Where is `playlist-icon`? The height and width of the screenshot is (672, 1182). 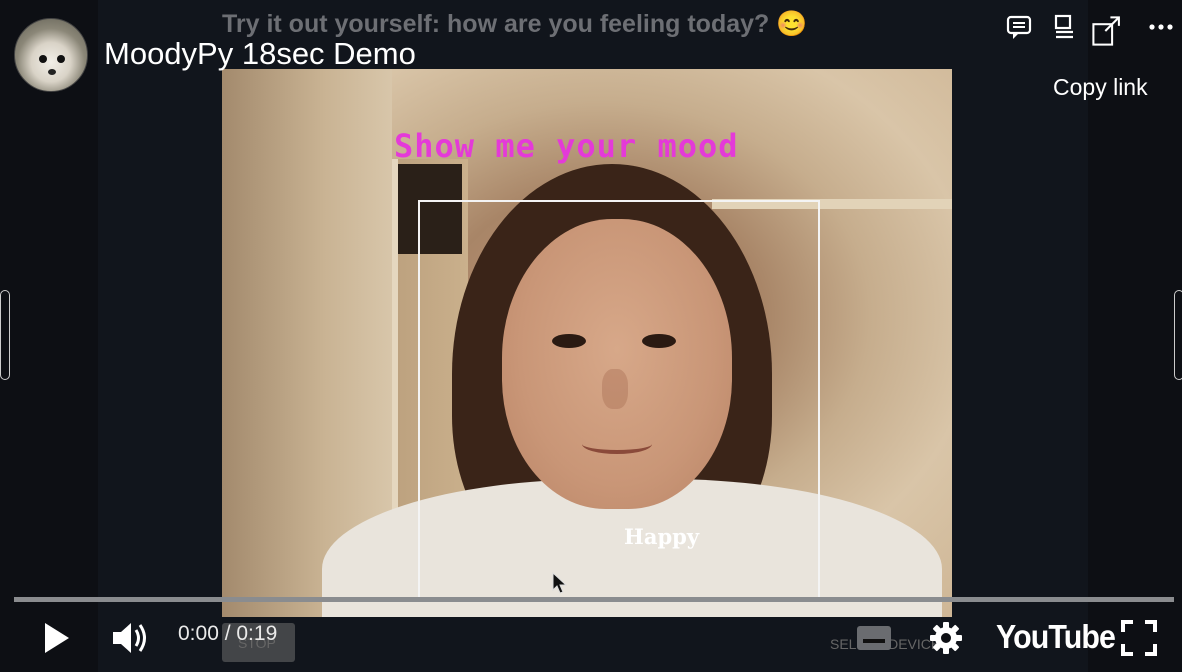
playlist-icon is located at coordinates (1065, 27).